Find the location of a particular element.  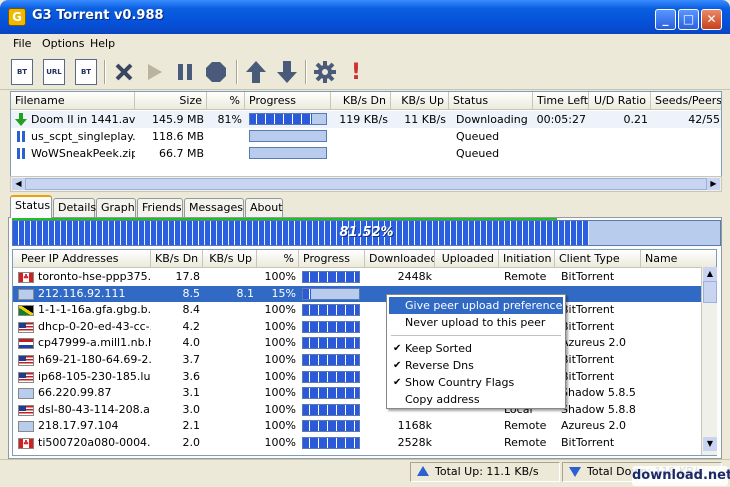

add-torrent-file-button: BT is located at coordinates (22, 72).